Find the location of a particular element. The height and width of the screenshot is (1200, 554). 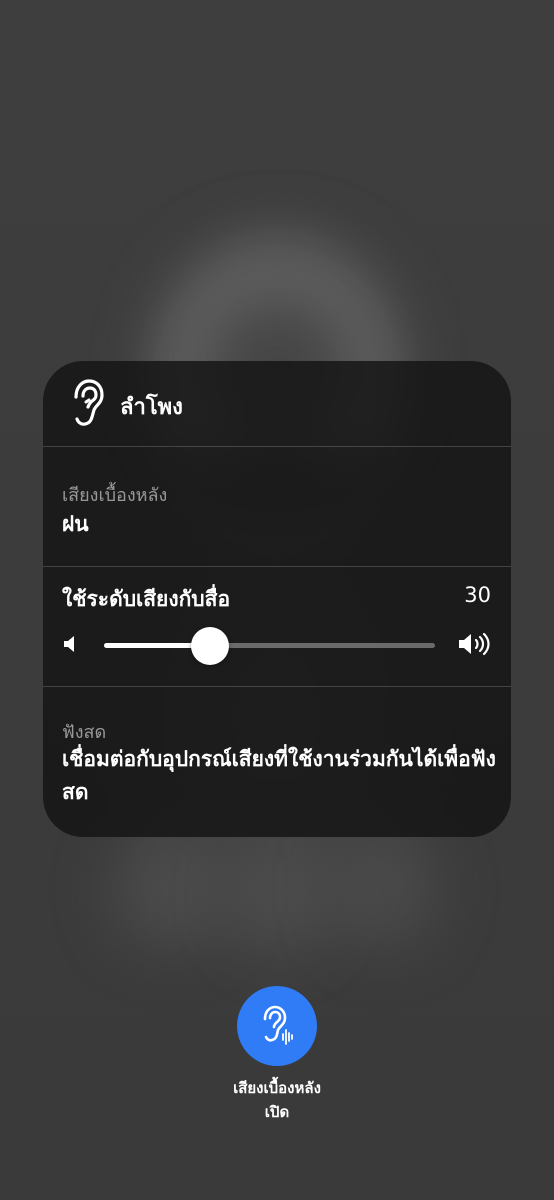

speaker-high-icon is located at coordinates (474, 644).